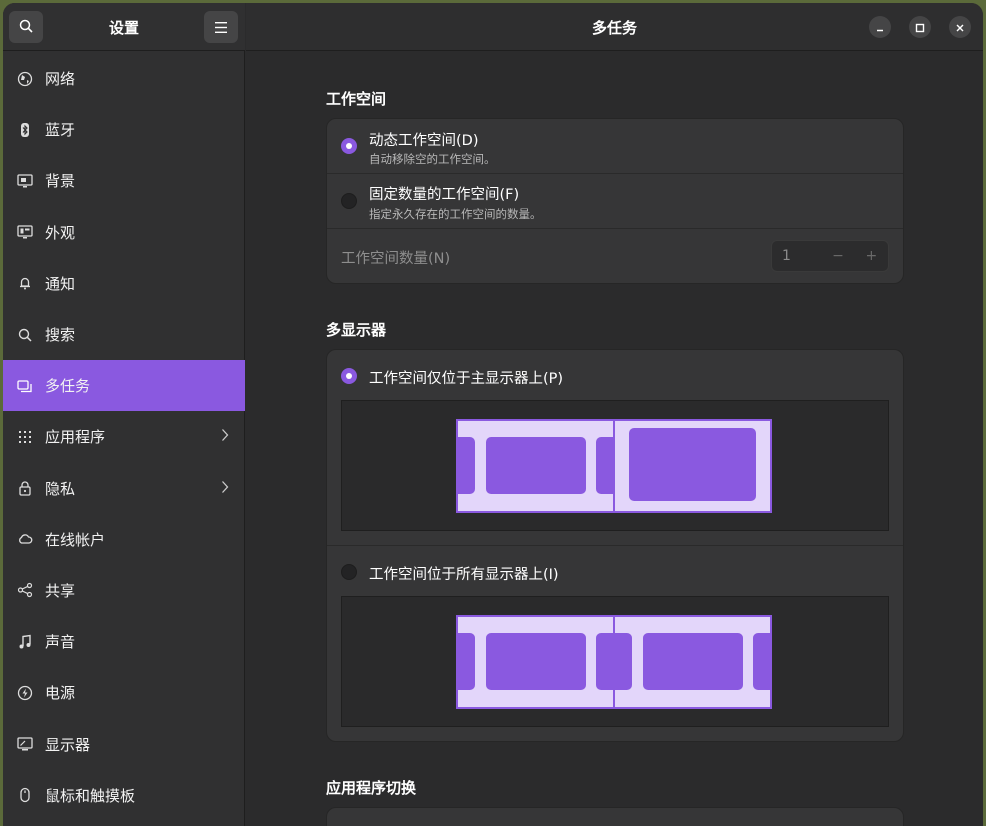  Describe the element at coordinates (25, 181) in the screenshot. I see `background-display-icon` at that location.